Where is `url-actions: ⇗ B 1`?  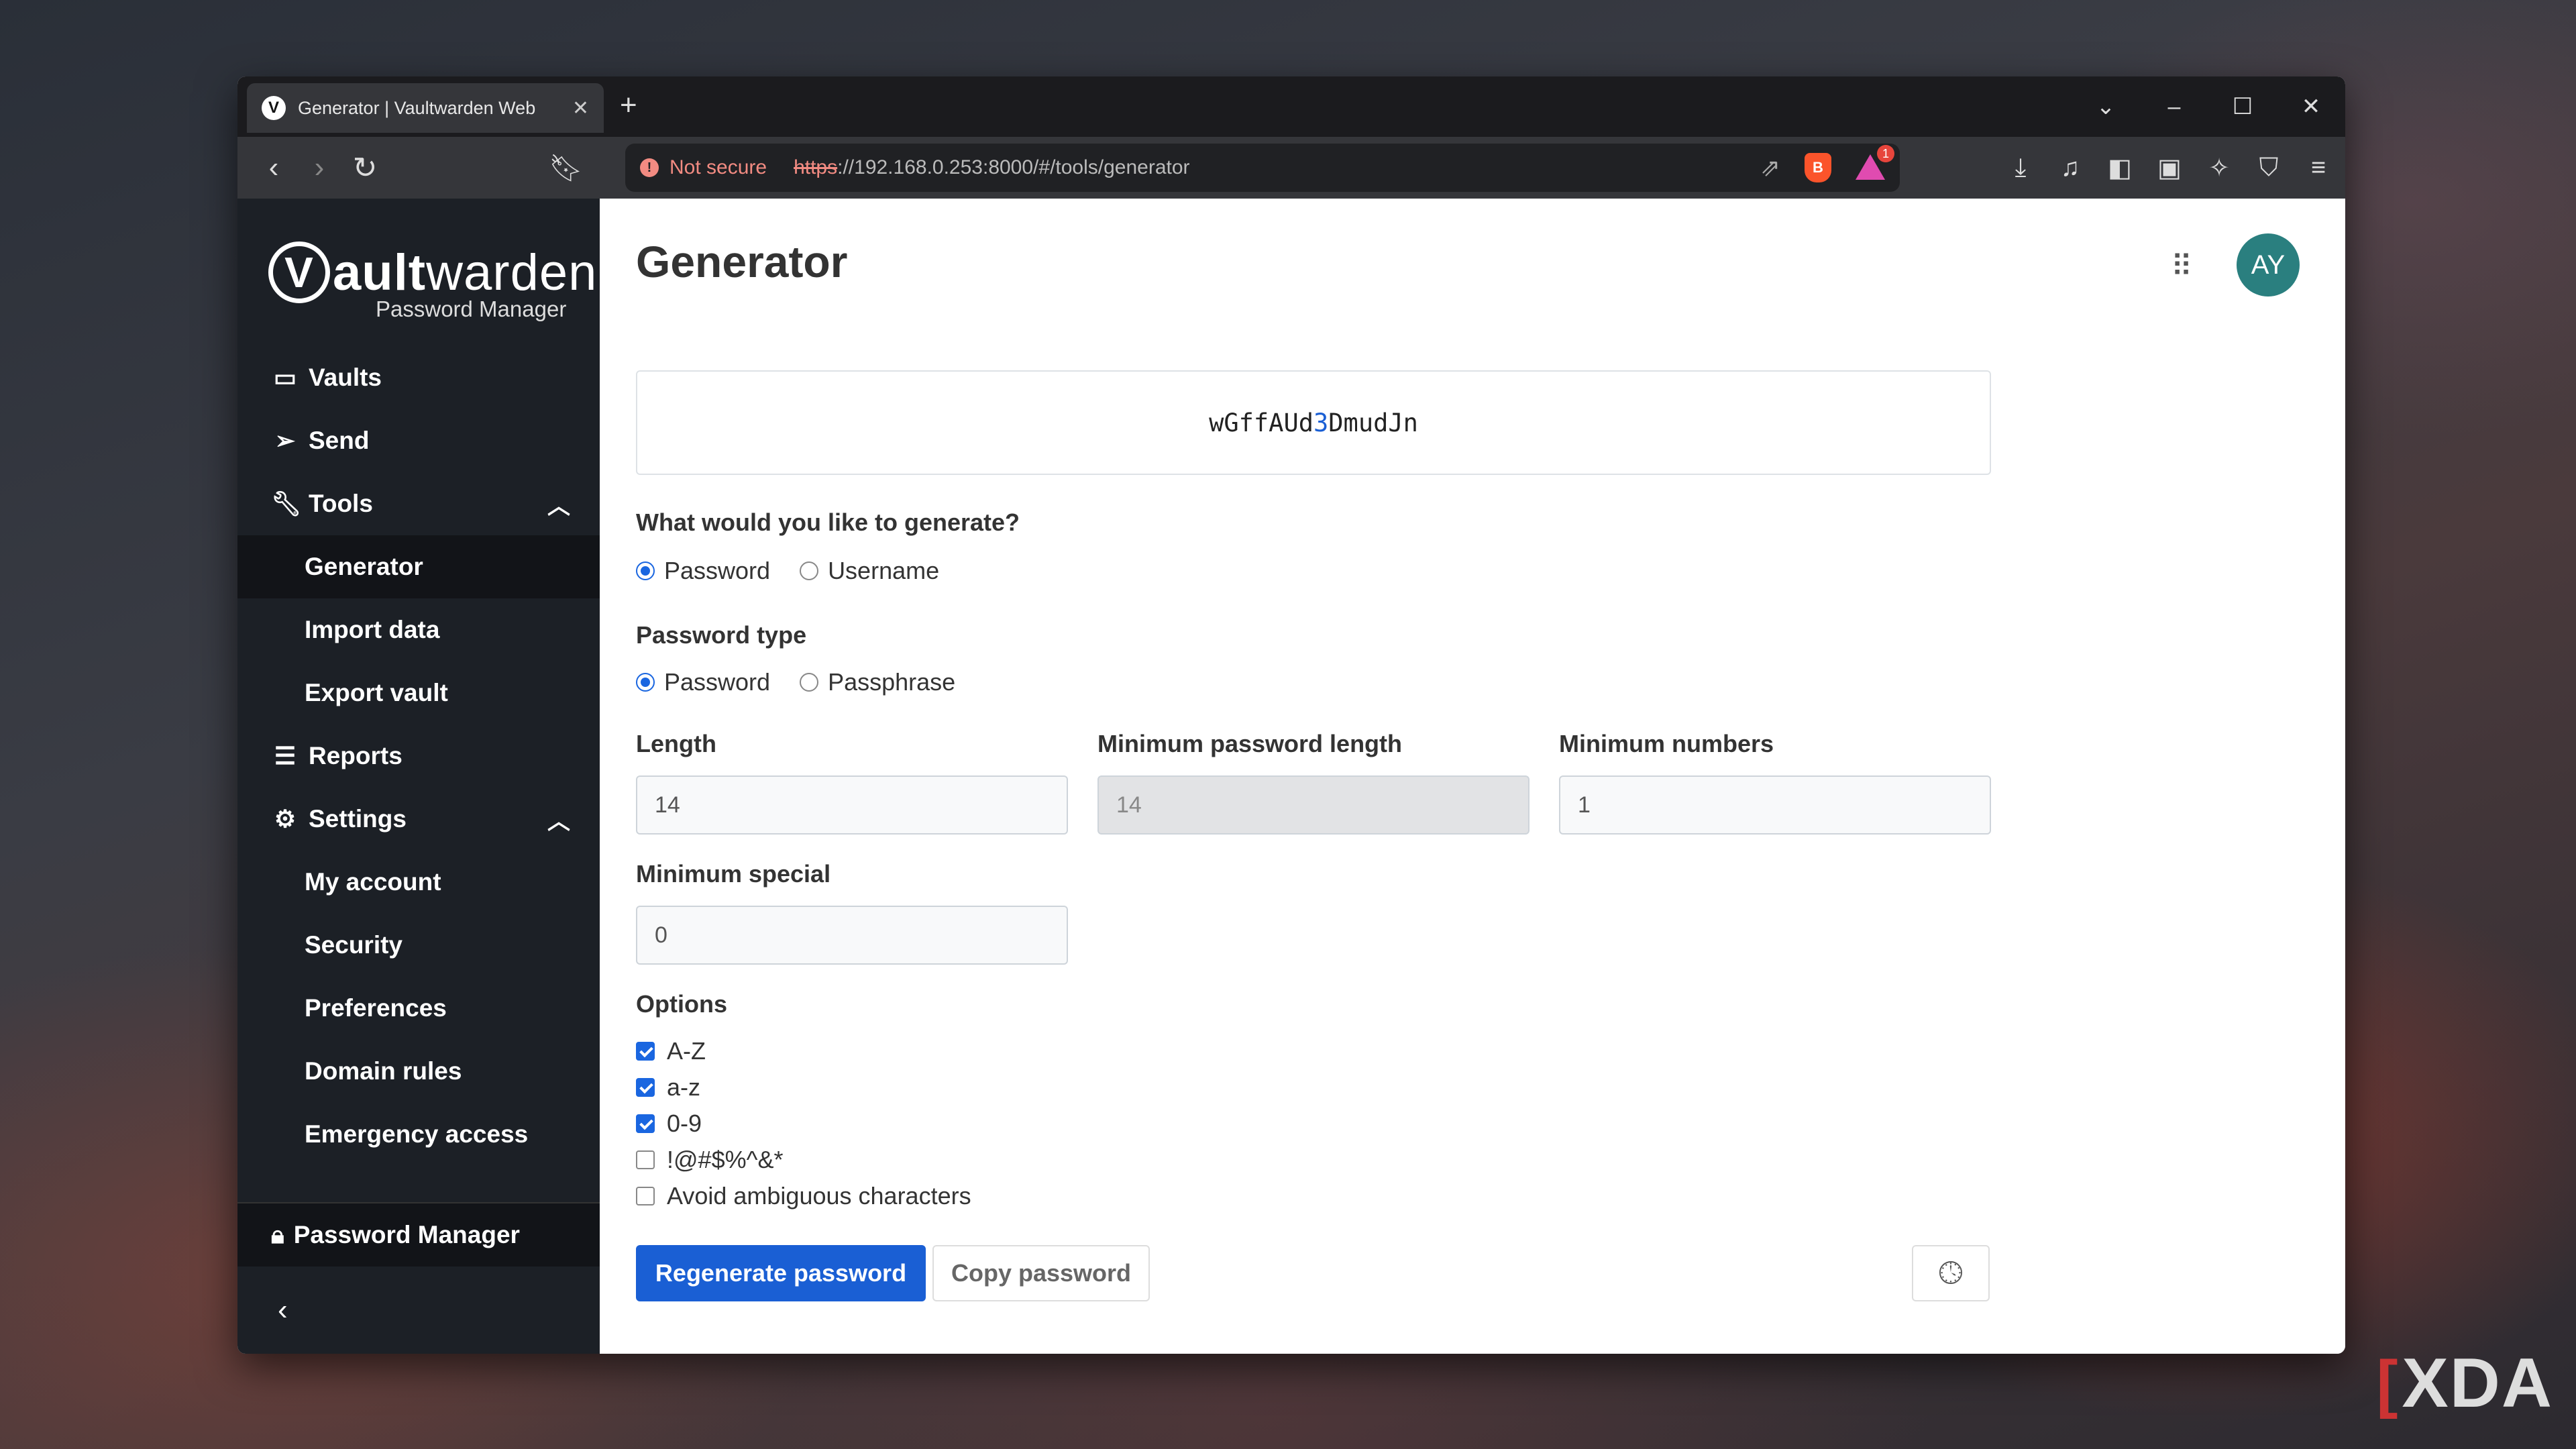
url-actions: ⇗ B 1 is located at coordinates (1827, 163).